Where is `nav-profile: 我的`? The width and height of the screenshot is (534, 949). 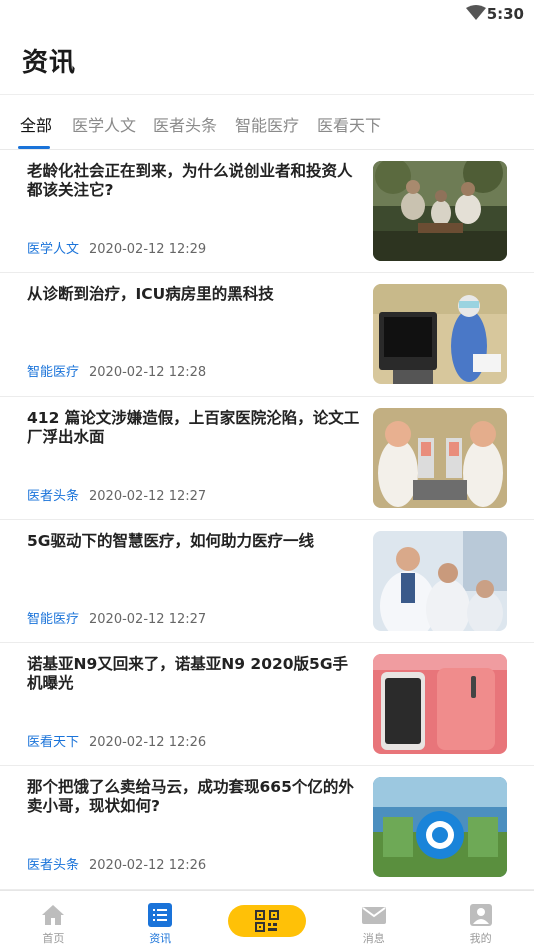
nav-profile: 我的 is located at coordinates (480, 920).